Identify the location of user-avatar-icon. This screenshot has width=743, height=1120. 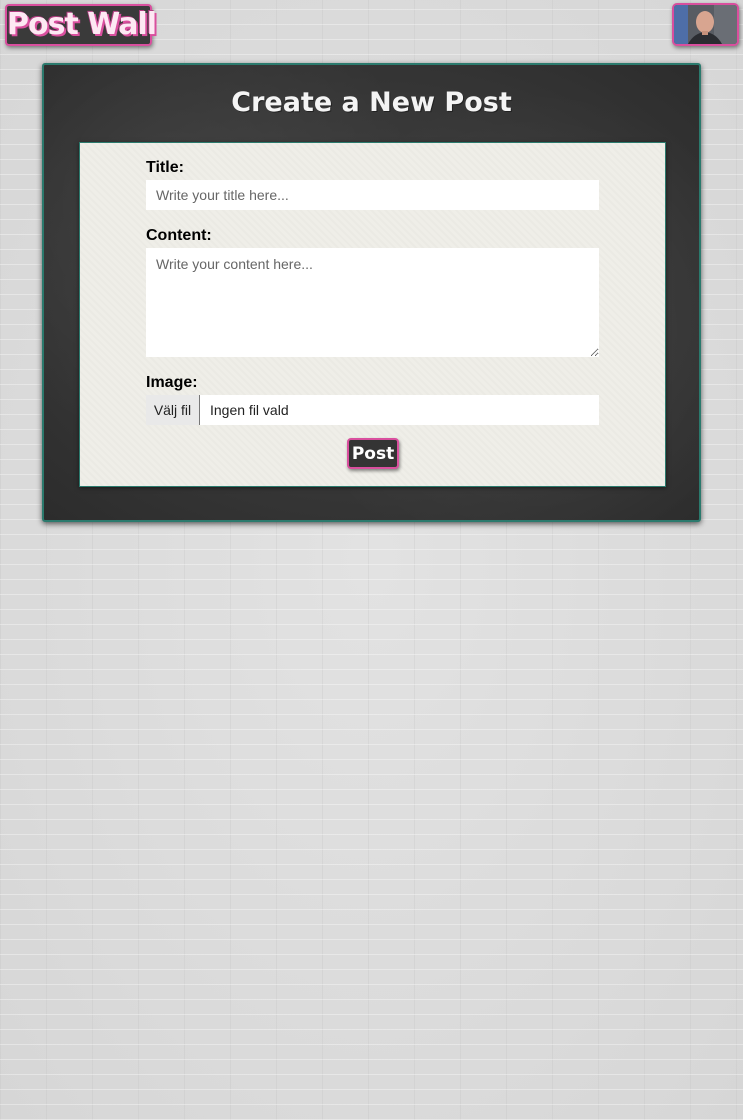
(705, 24).